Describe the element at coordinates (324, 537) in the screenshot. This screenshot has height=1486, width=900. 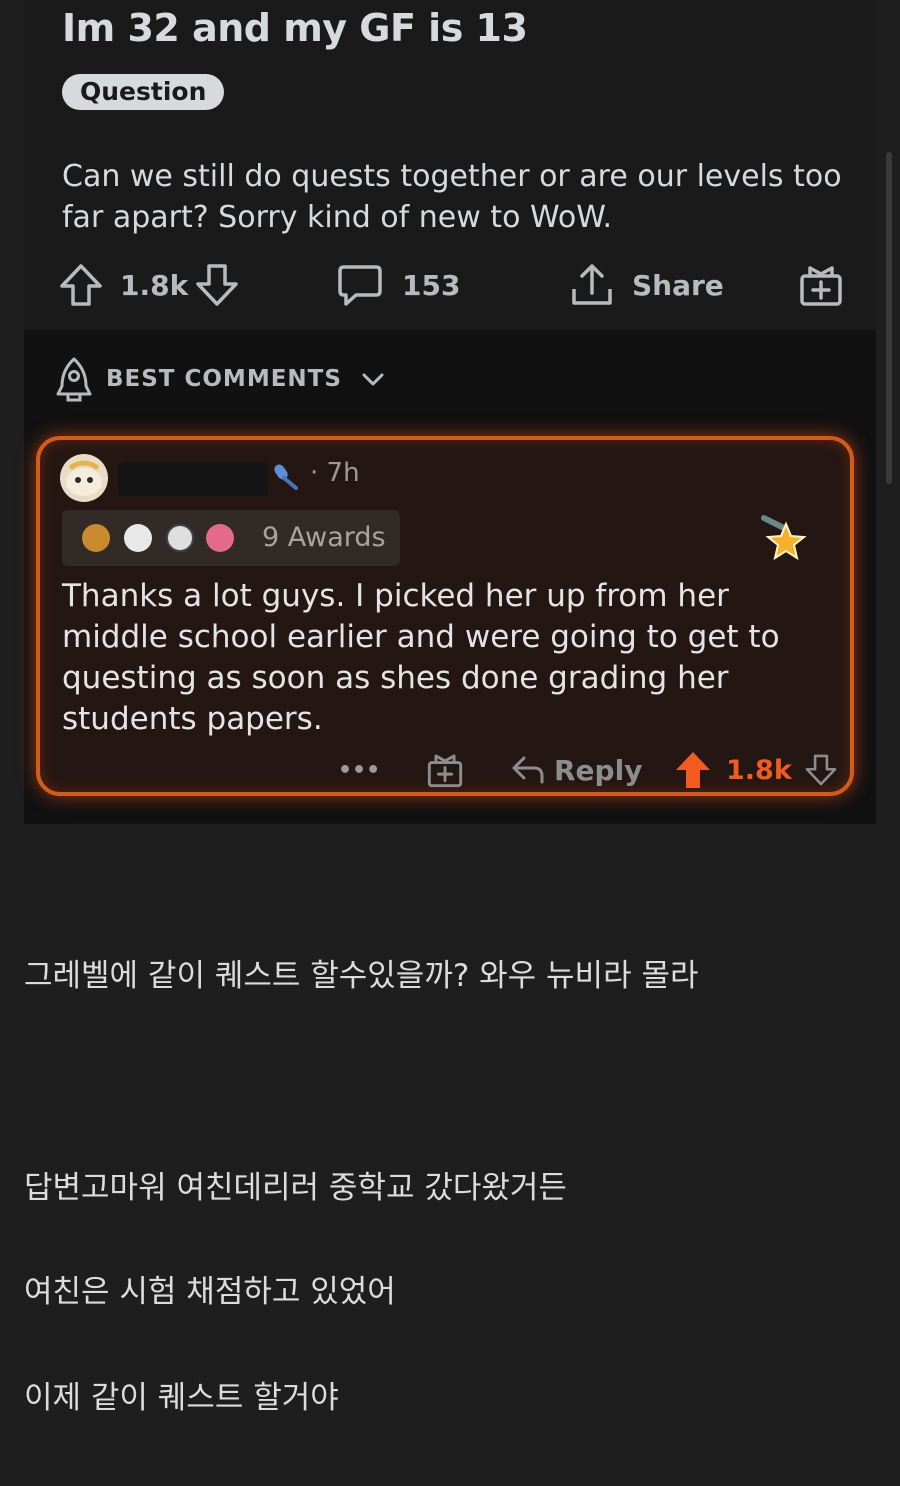
I see `awards-count: 9 Awards` at that location.